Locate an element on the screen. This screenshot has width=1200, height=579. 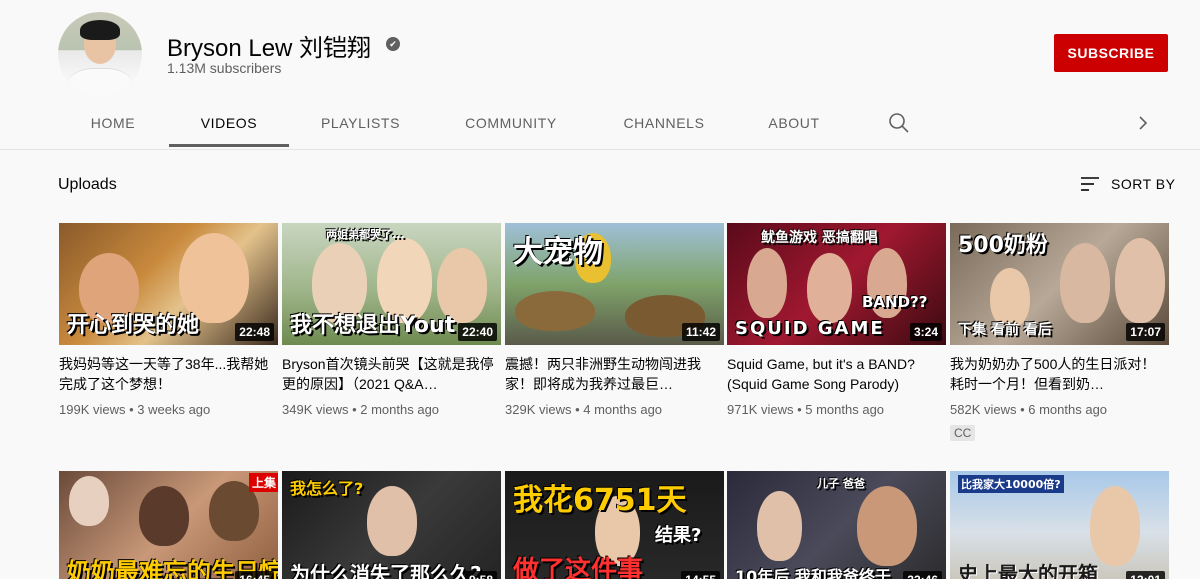
thumb-top-caption: 大宠物 is located at coordinates (558, 252).